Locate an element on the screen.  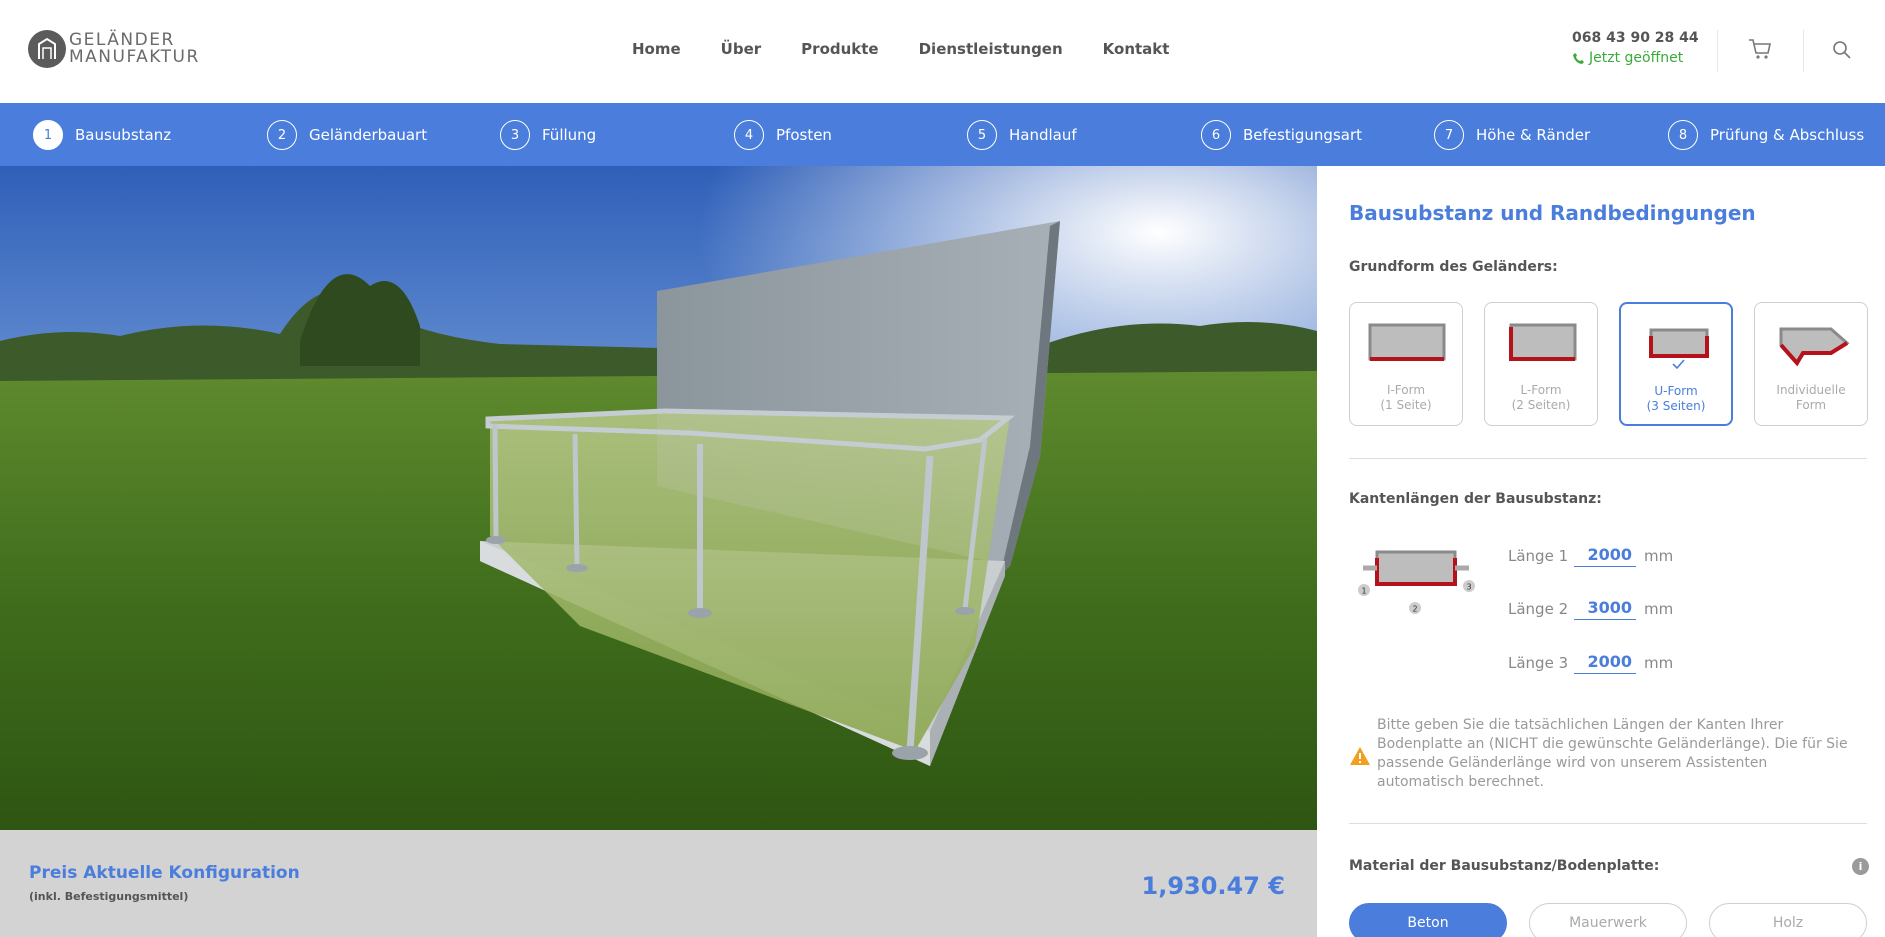
search-icon is located at coordinates (1842, 52).